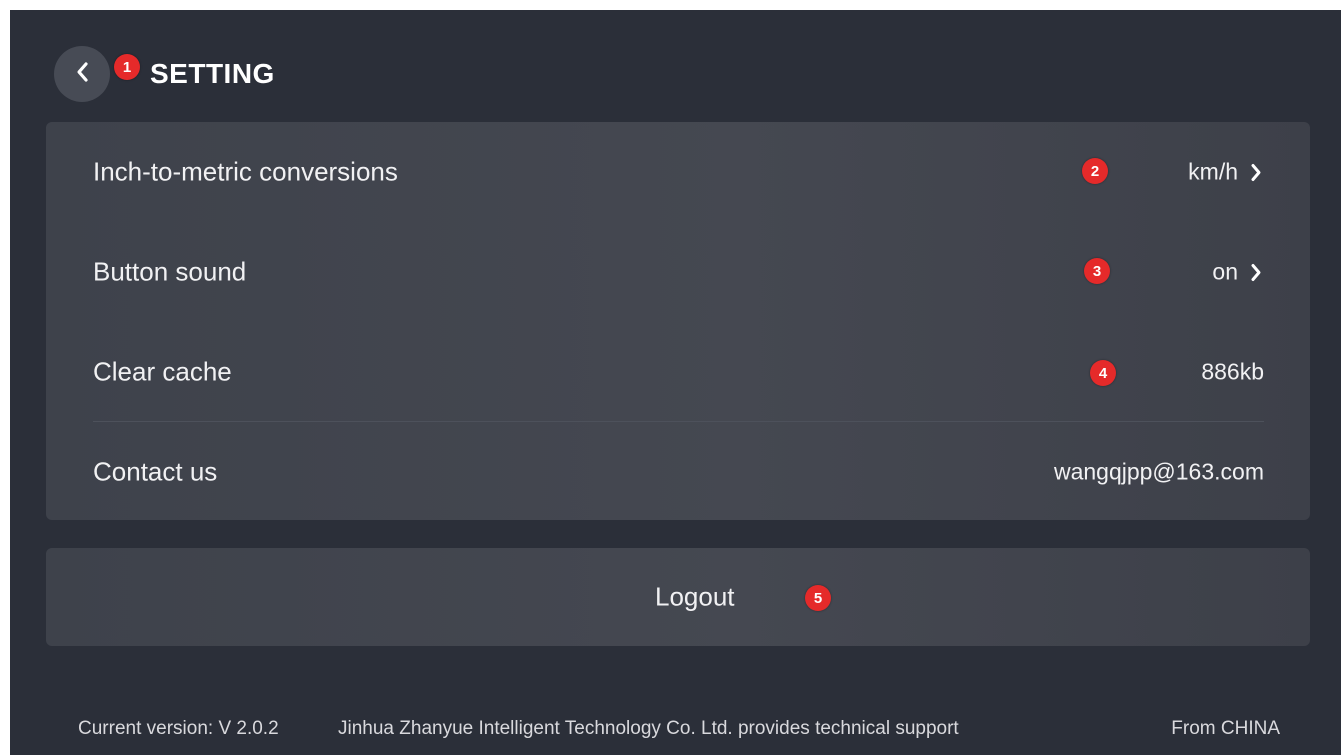 The image size is (1341, 755). Describe the element at coordinates (1225, 271) in the screenshot. I see `setting-value-text: on` at that location.